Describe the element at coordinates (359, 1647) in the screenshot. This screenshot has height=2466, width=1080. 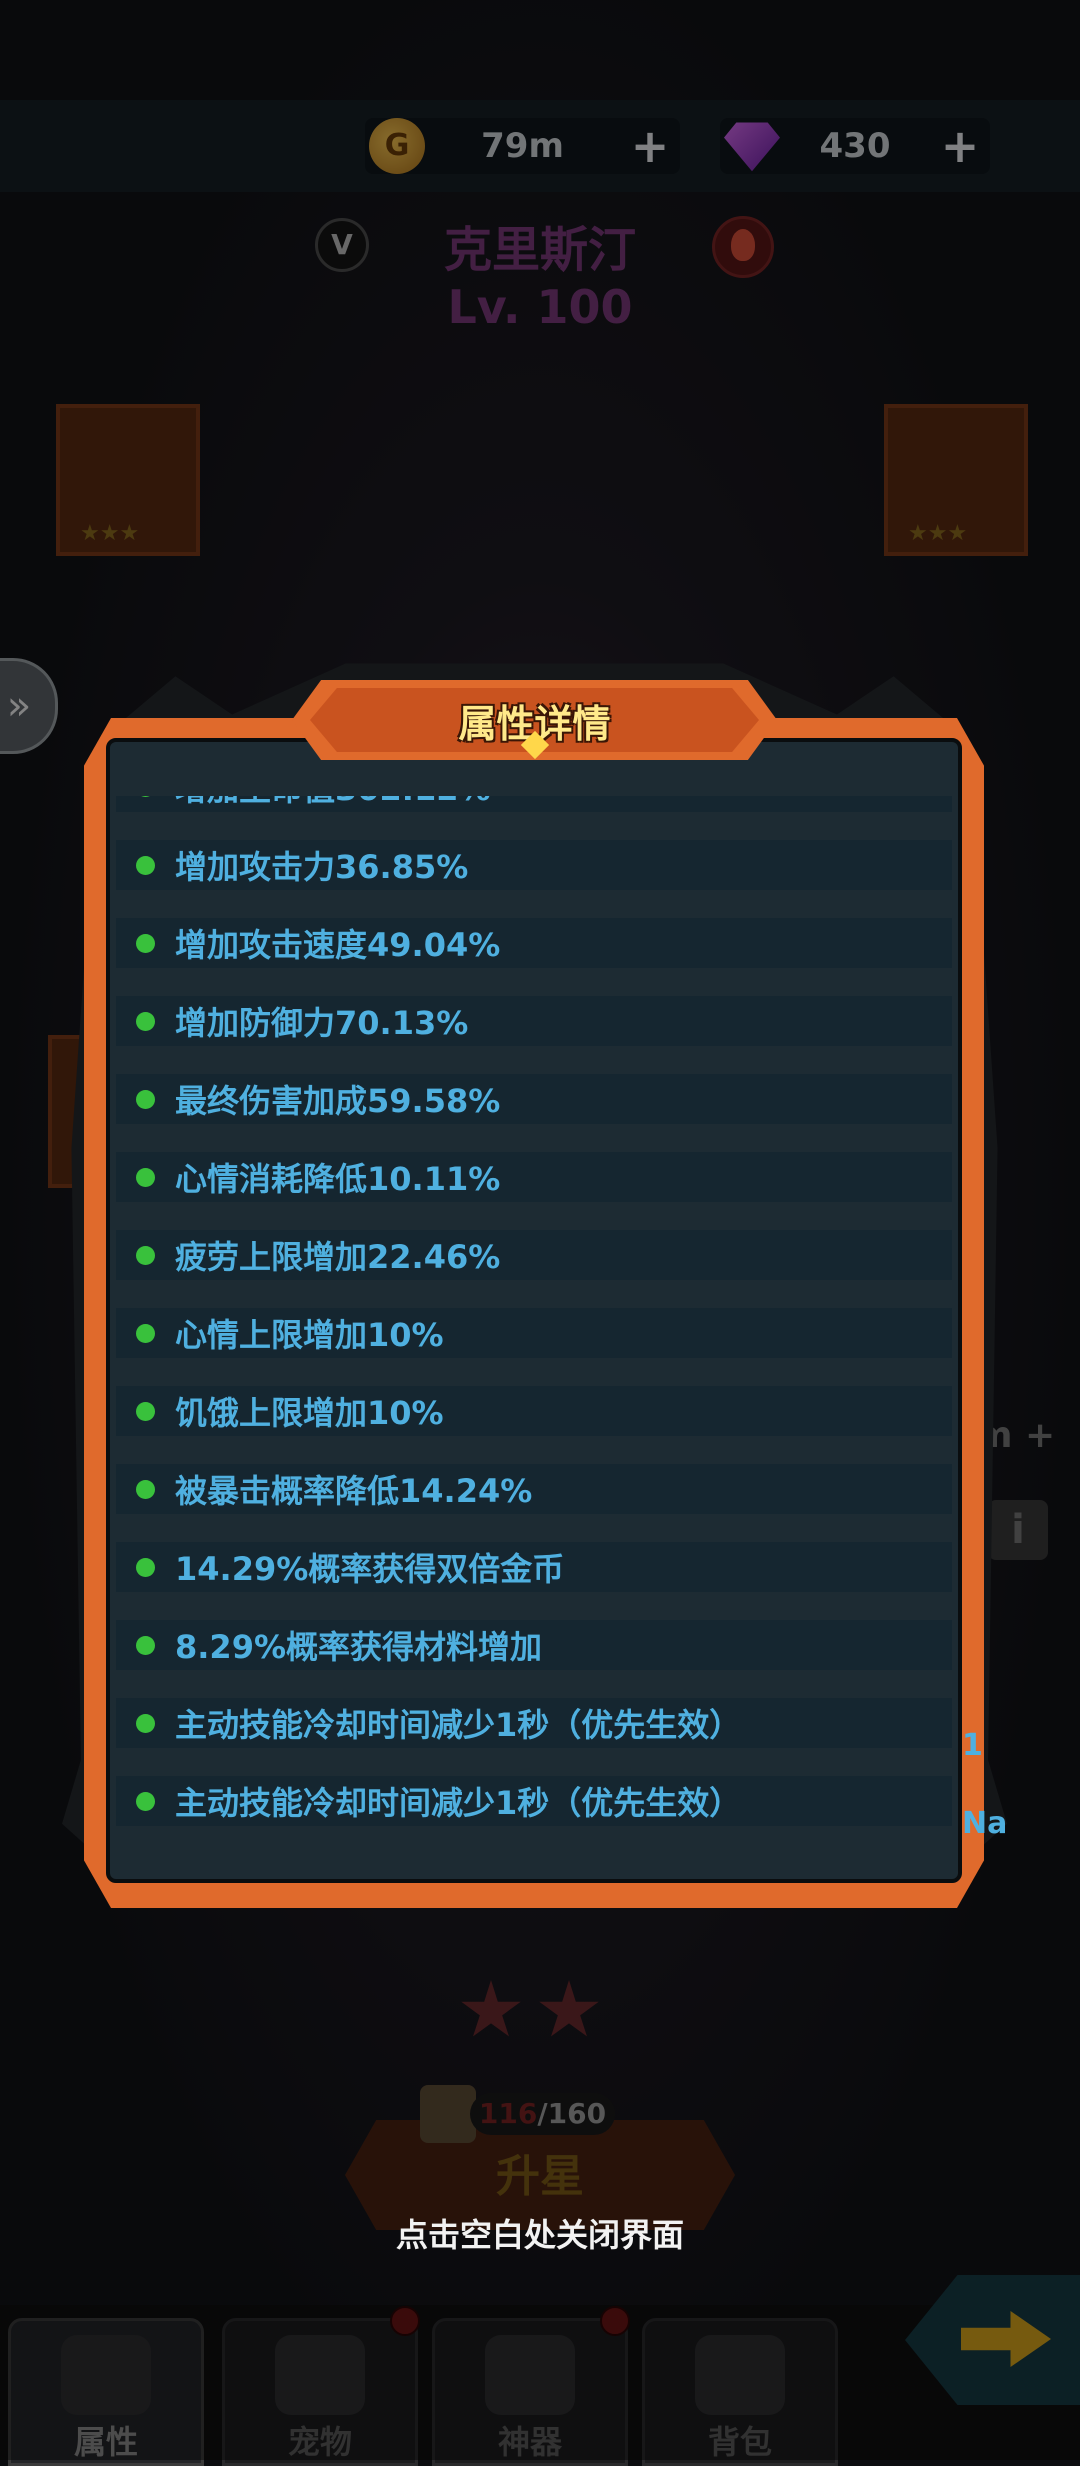
I see `stat-text: 8.29%概率获得材料增加` at that location.